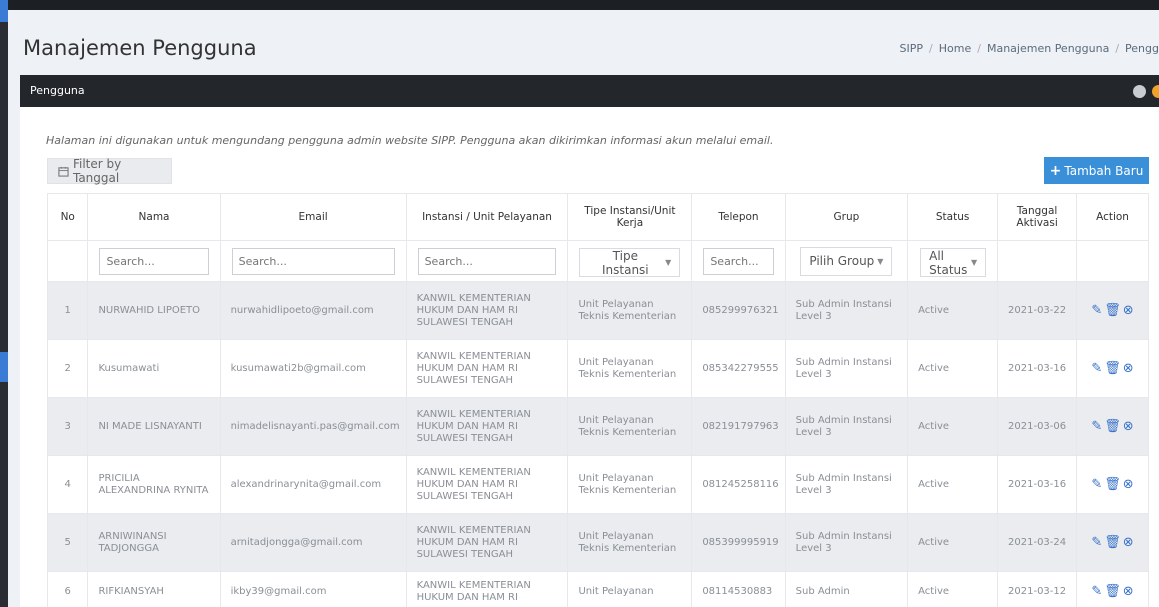 The image size is (1159, 607). I want to click on tipe-instansi-select: Tipe Instansi ▼, so click(630, 263).